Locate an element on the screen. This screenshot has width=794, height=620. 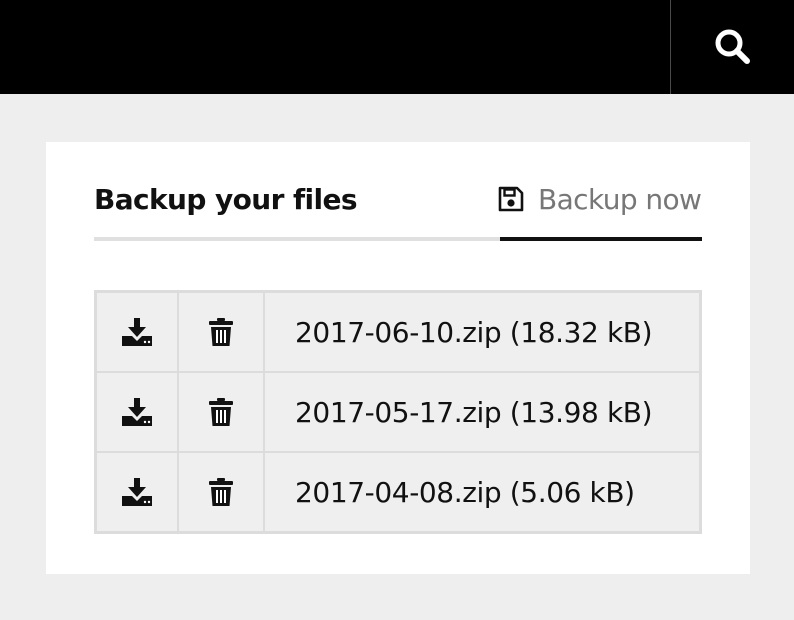
table-row: 2017-06-10.zip (18.32 kB) is located at coordinates (398, 331).